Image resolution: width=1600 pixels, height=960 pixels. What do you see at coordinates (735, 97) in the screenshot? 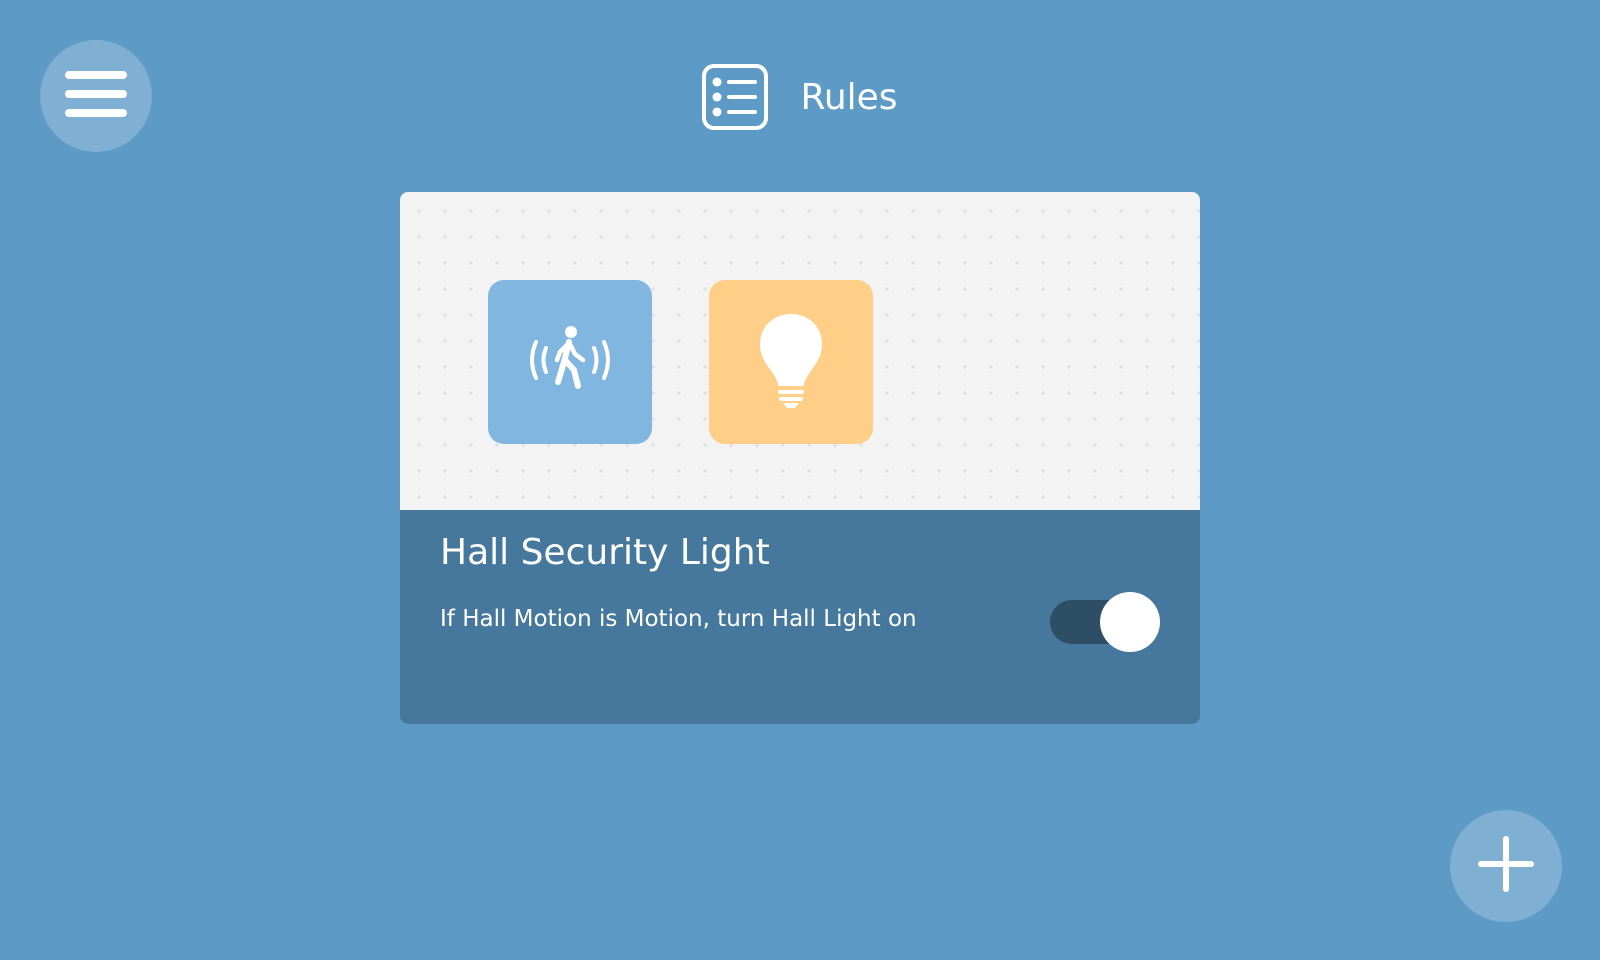
I see `rules-list-icon` at bounding box center [735, 97].